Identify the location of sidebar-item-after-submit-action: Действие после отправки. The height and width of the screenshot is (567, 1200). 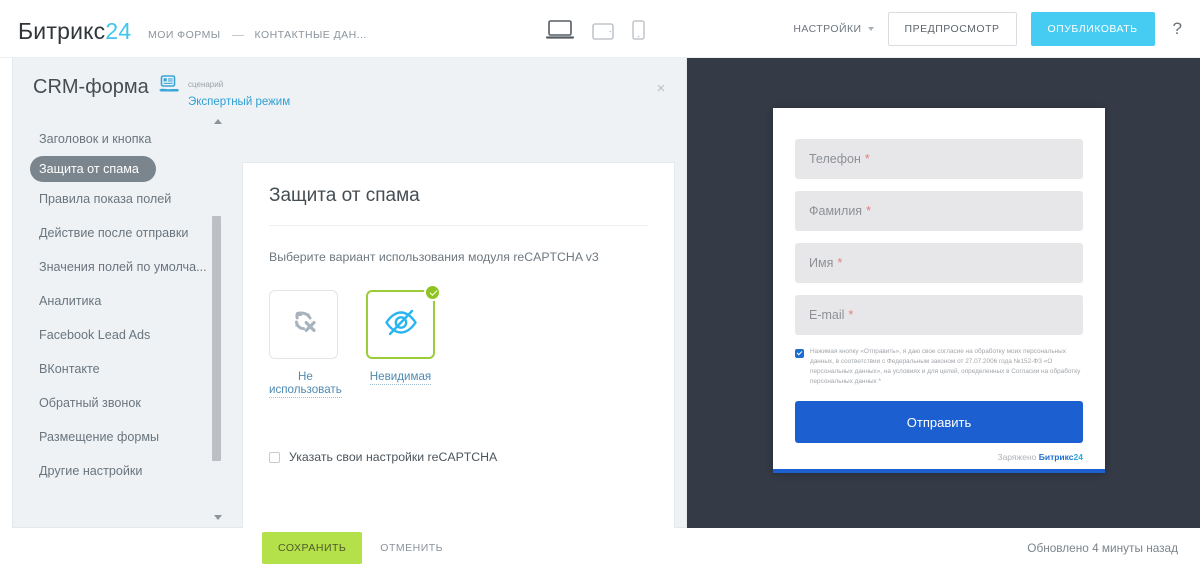
(117, 233).